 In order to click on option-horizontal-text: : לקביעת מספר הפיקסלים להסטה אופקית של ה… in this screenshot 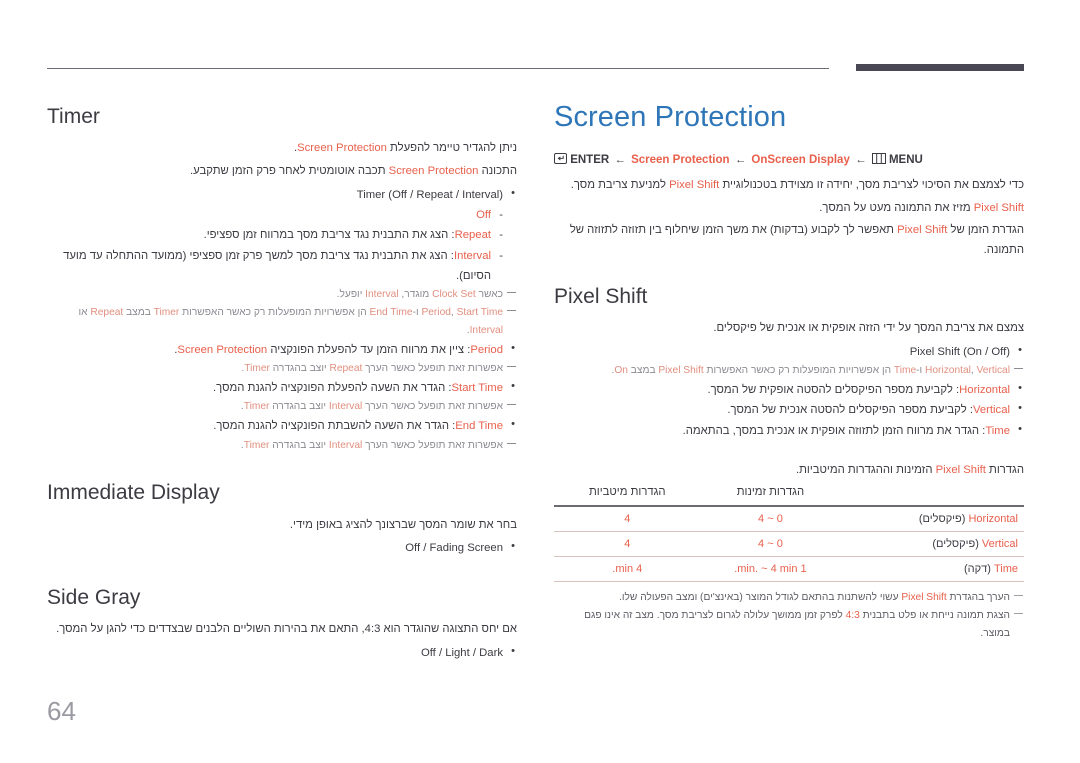, I will do `click(833, 390)`.